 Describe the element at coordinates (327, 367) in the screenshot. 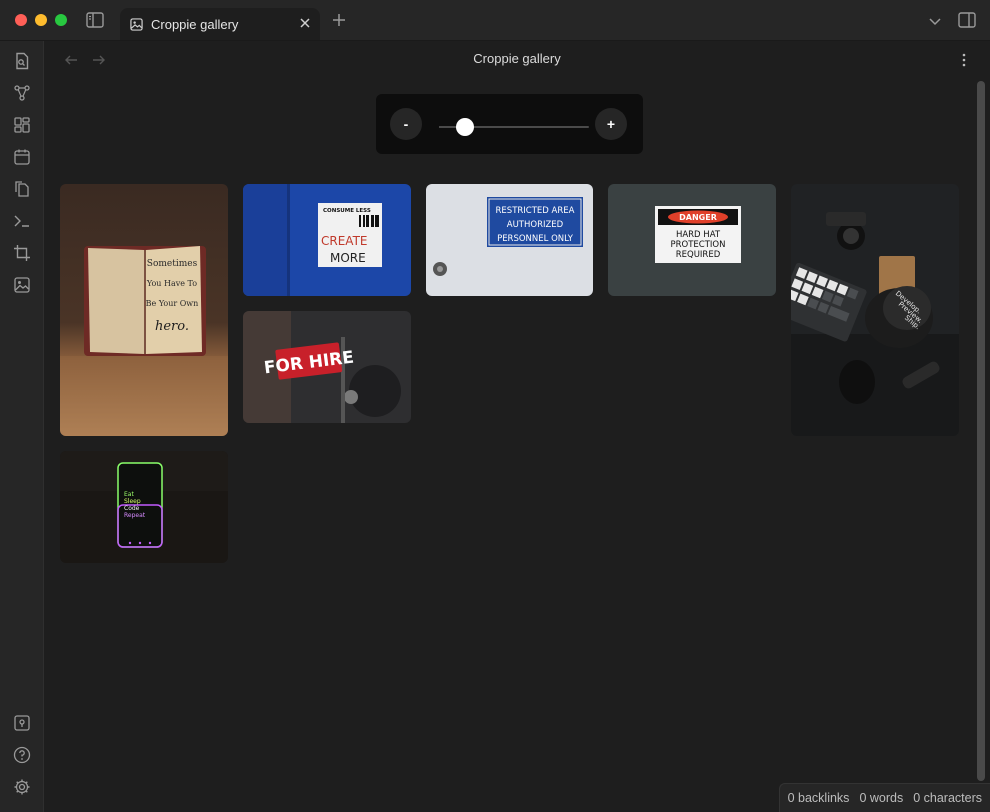

I see `gallery-image-for-hire: FOR HIRE` at that location.